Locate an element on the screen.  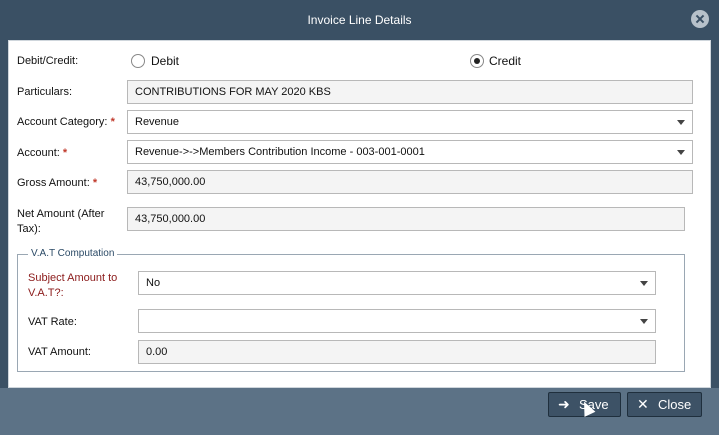
vat-rate-label: VAT Rate: is located at coordinates (52, 322).